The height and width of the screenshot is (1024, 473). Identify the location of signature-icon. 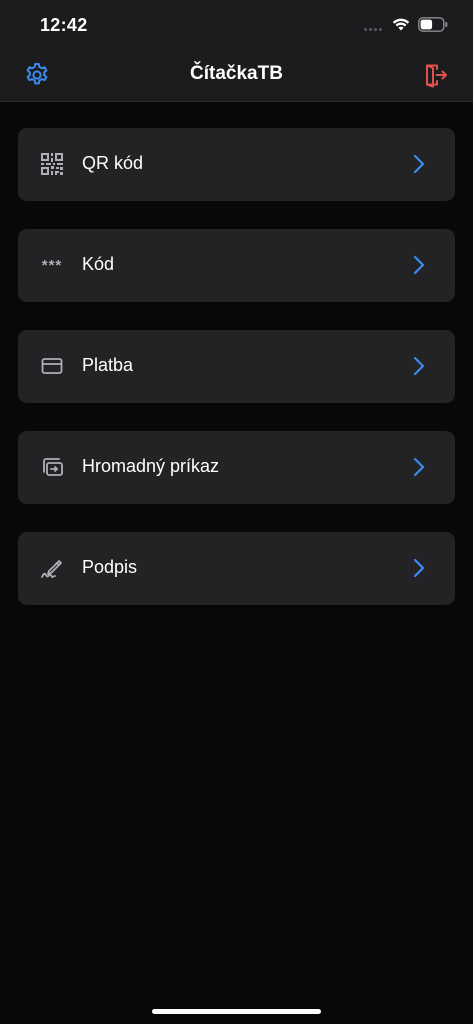
(52, 568).